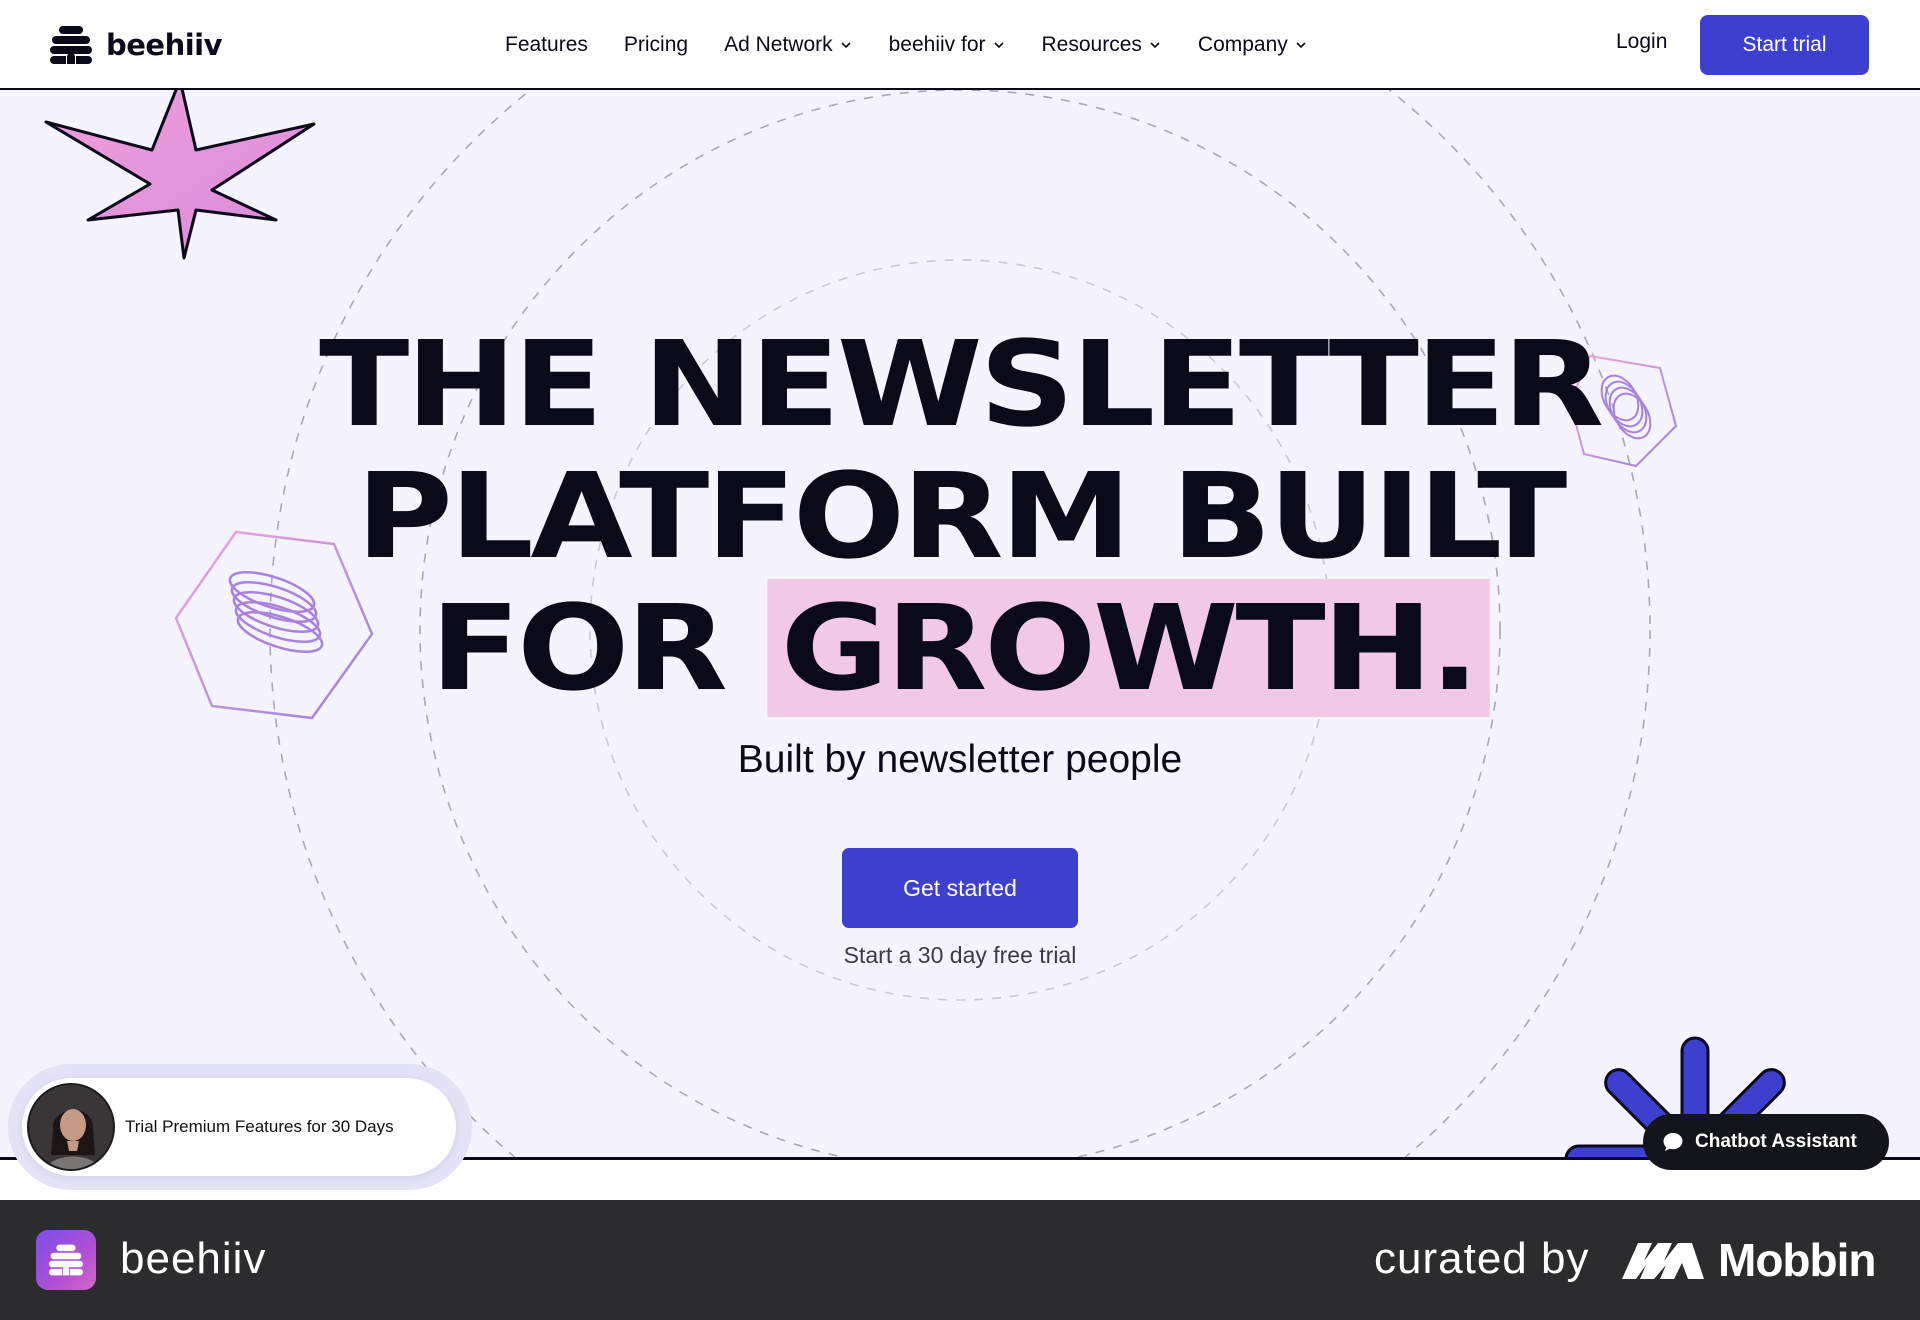 This screenshot has height=1320, width=1920. I want to click on hero-subhead: Built by newsletter people, so click(960, 759).